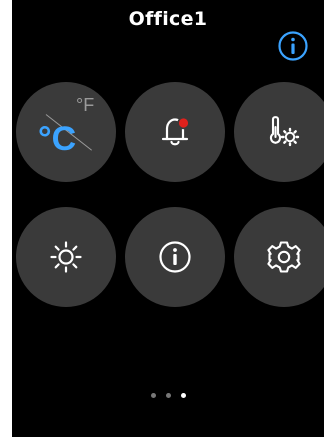 Image resolution: width=324 pixels, height=437 pixels. I want to click on page-title: Office1, so click(168, 19).